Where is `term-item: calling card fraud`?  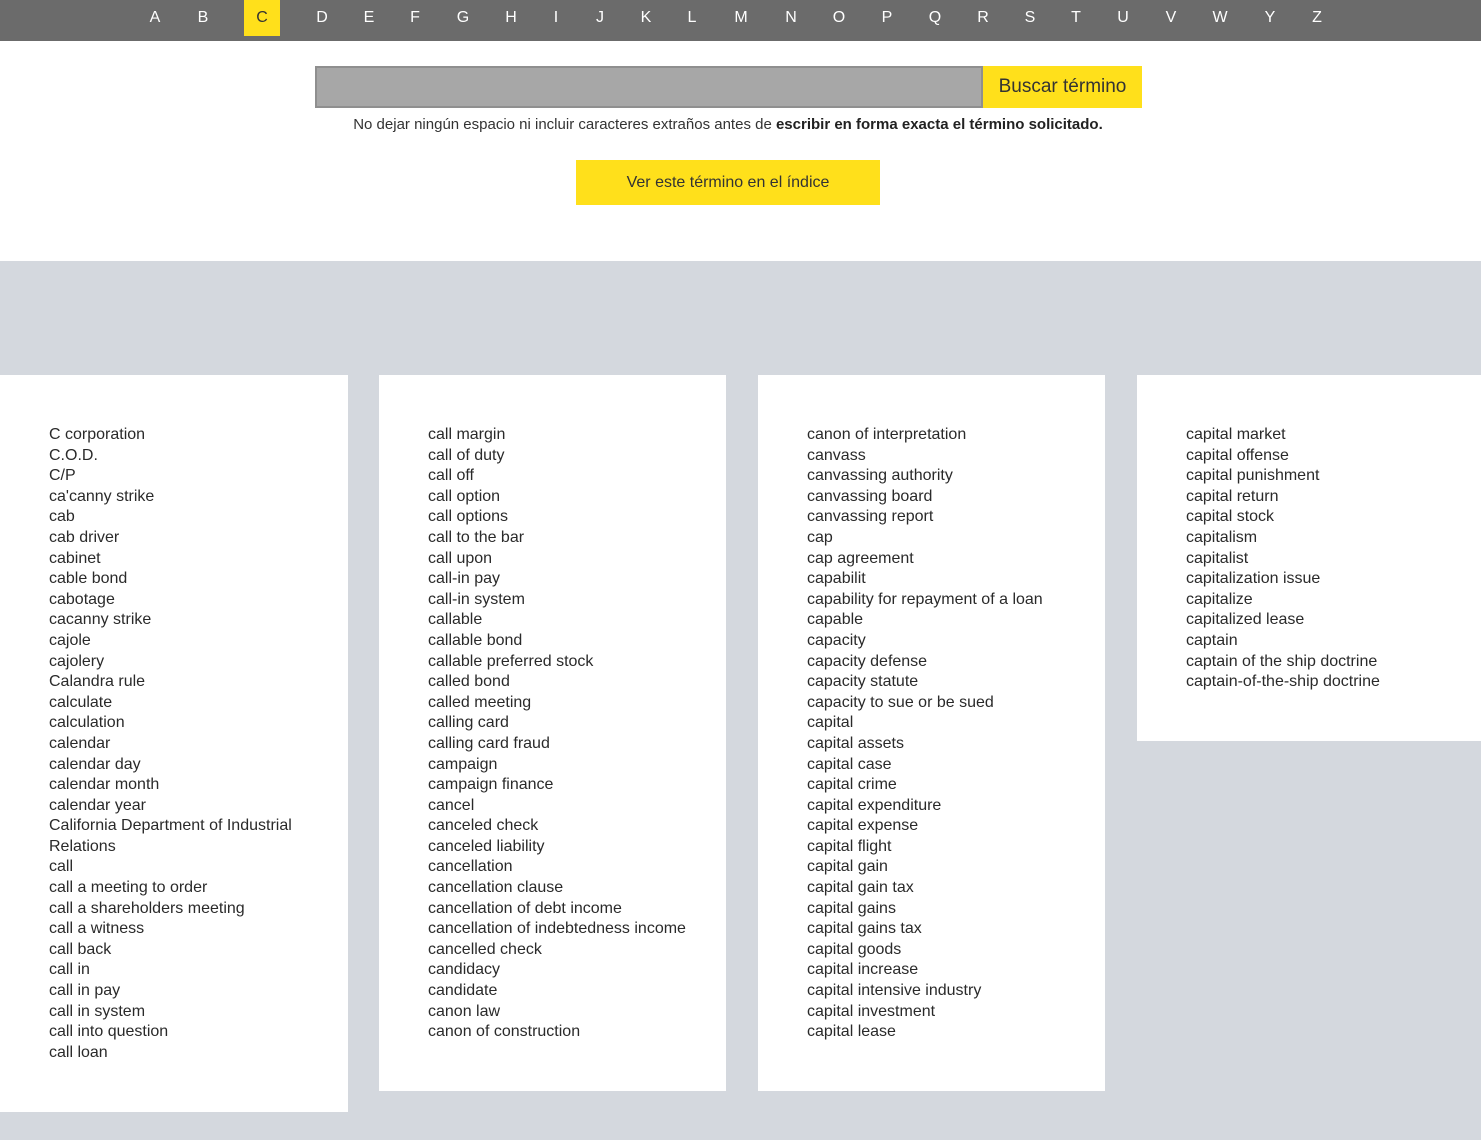
term-item: calling card fraud is located at coordinates (577, 744).